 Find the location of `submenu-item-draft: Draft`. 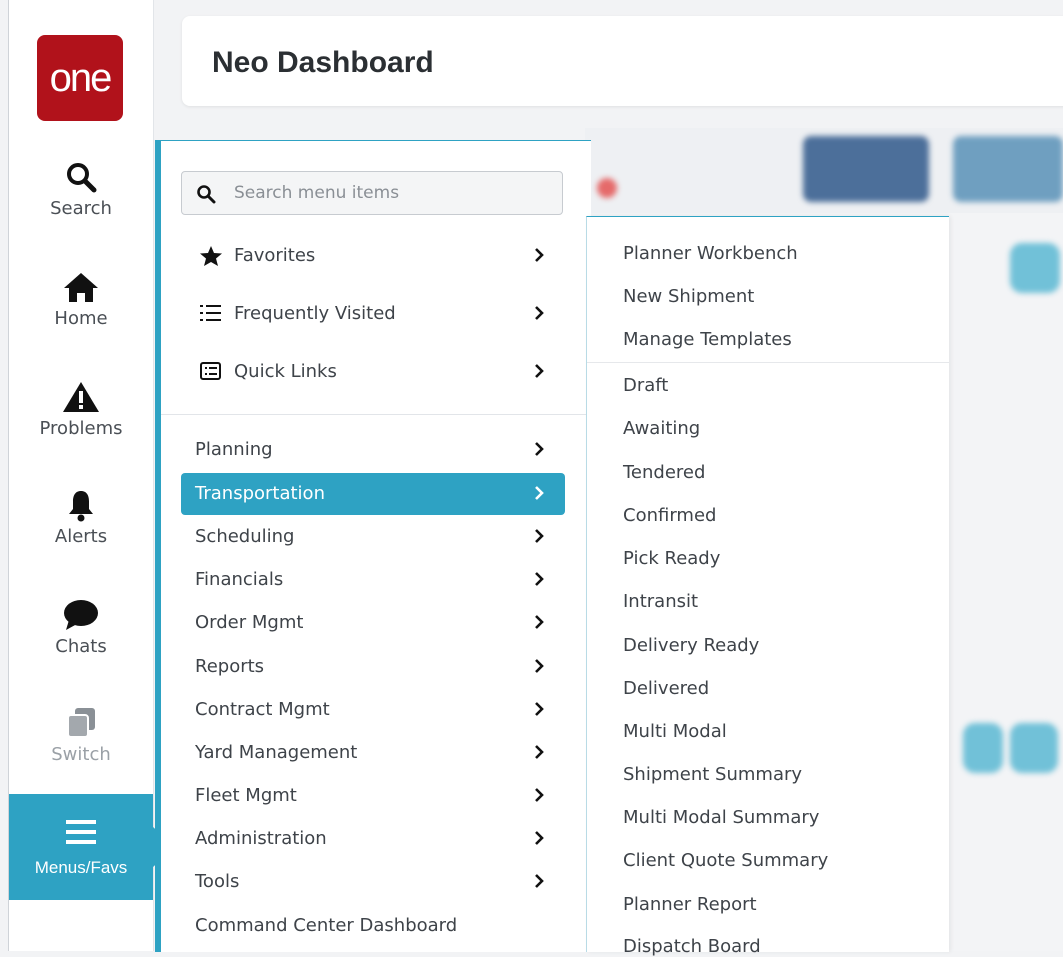

submenu-item-draft: Draft is located at coordinates (645, 385).